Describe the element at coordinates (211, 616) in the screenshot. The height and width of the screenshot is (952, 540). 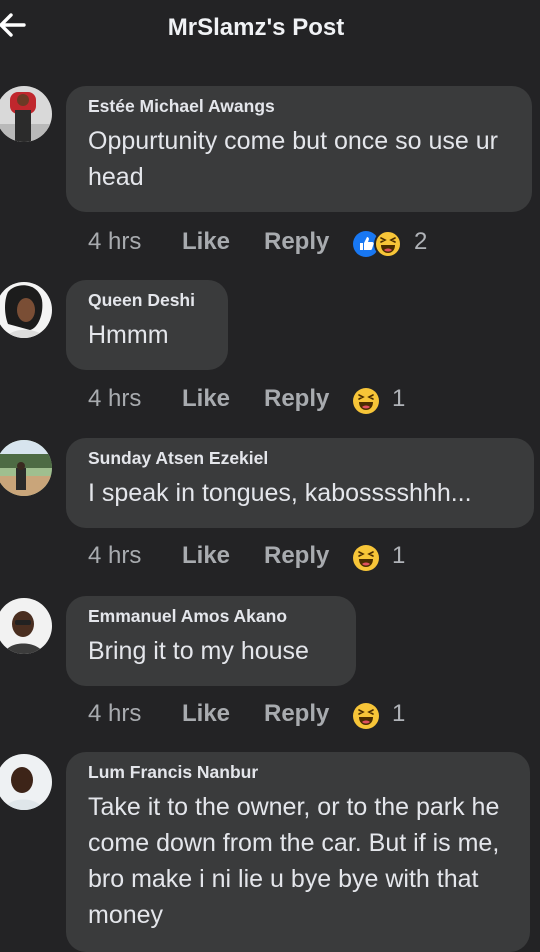
I see `comment-author: Emmanuel Amos Akano` at that location.